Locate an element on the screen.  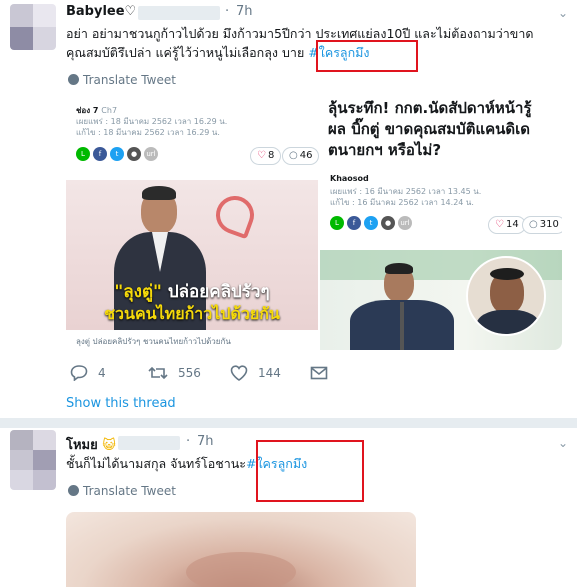
reply-icon is located at coordinates (79, 373).